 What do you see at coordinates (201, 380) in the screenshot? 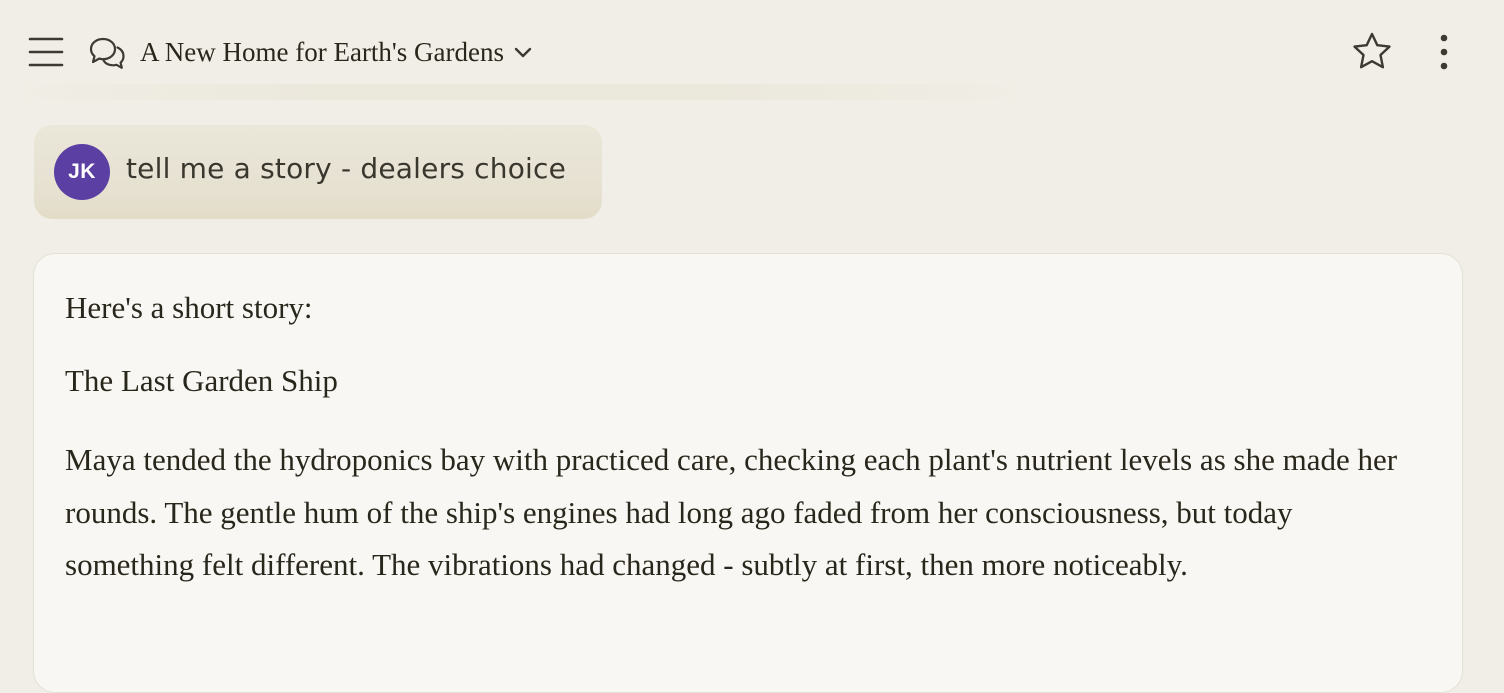
I see `story-title: The Last Garden Ship` at bounding box center [201, 380].